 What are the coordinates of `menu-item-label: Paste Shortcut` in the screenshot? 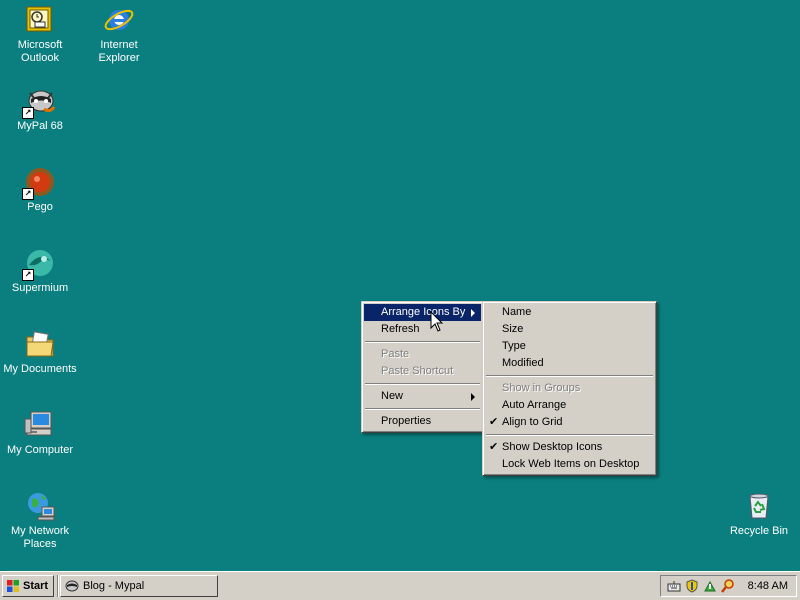 It's located at (417, 371).